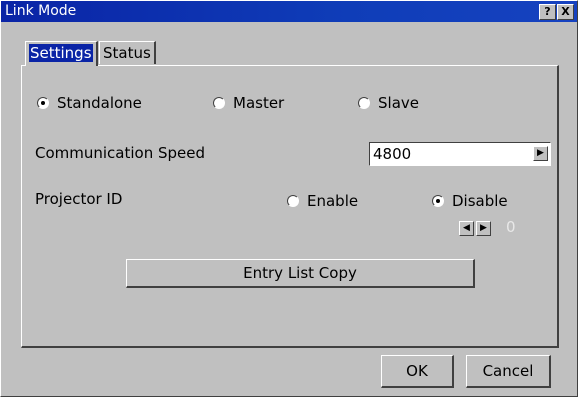 This screenshot has height=397, width=578. I want to click on radio-disable-dot, so click(438, 201).